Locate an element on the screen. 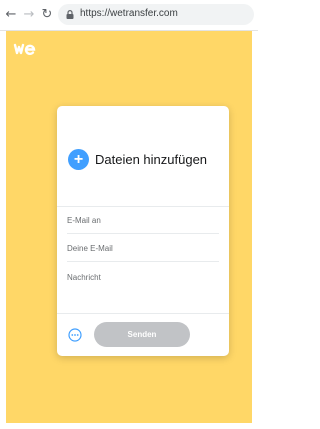 The width and height of the screenshot is (320, 429). back-arrow-icon: ← is located at coordinates (11, 15).